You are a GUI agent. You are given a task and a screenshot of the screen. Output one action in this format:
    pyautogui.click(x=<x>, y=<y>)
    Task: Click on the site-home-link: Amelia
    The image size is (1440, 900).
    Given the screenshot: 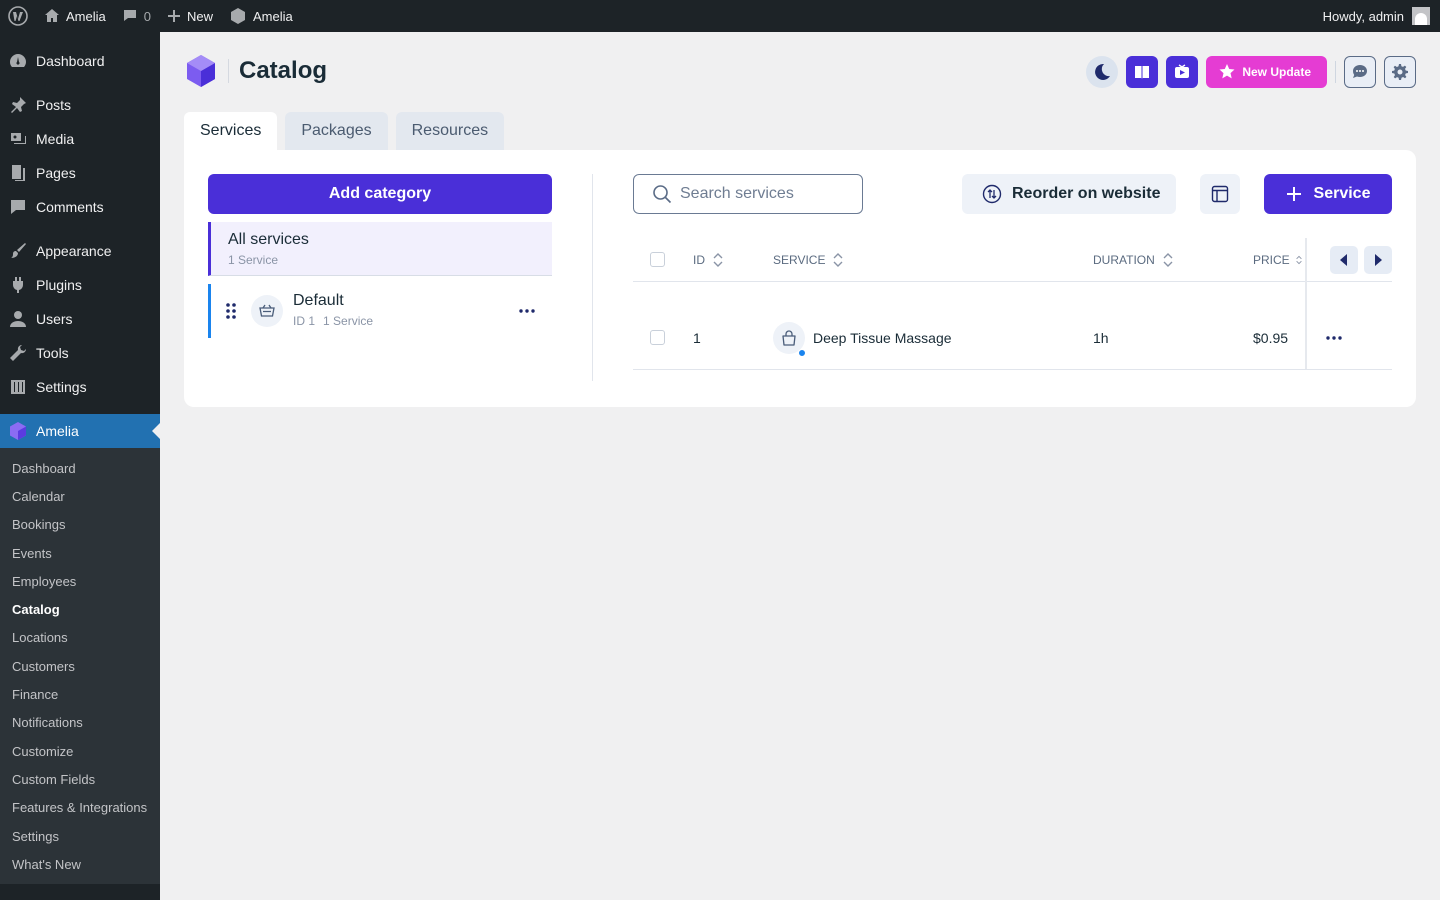 What is the action you would take?
    pyautogui.click(x=75, y=16)
    